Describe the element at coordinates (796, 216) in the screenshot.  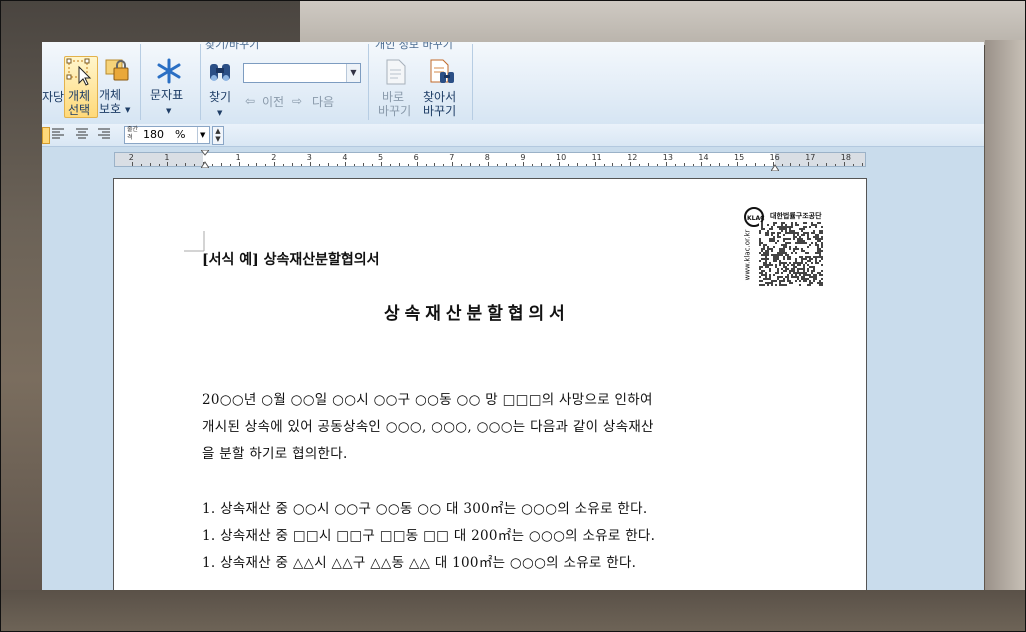
I see `seal-org-name: 대한법률구조공단` at that location.